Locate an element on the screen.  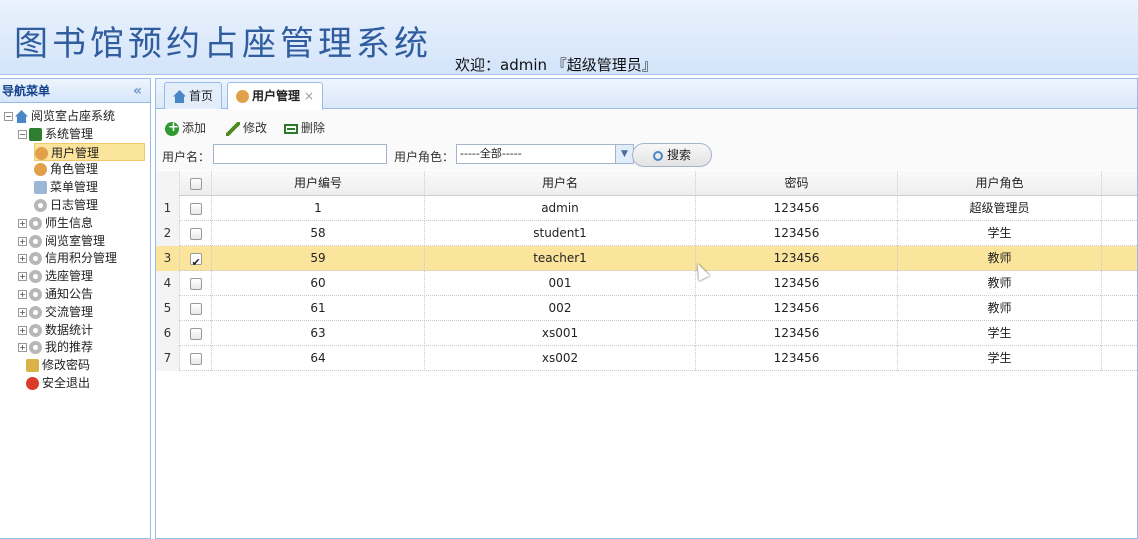
tab-home: 首页 is located at coordinates (193, 95).